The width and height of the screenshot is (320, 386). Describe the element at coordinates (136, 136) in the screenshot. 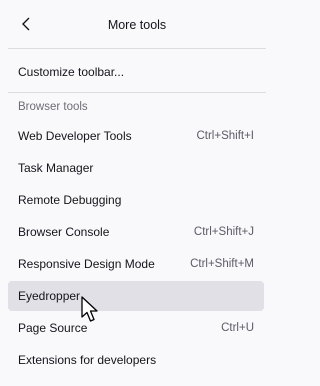

I see `menu-item-web-developer-tools: Web Developer Tools Ctrl+Shift+I` at that location.